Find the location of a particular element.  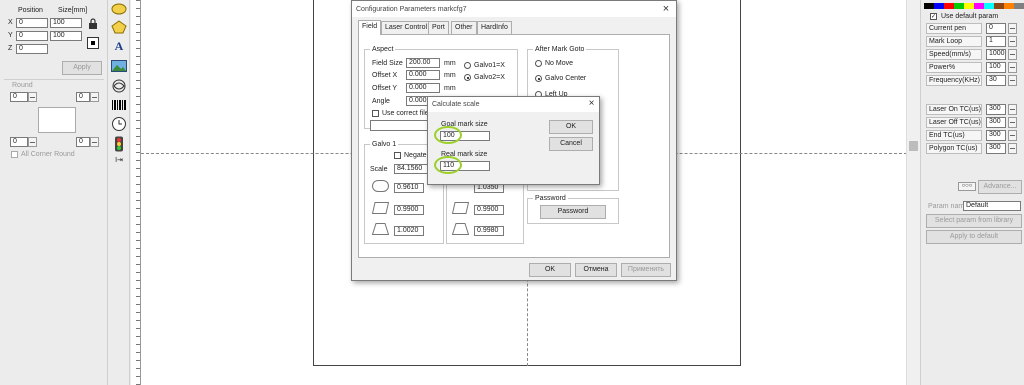

param-value-input: 100 is located at coordinates (996, 67).